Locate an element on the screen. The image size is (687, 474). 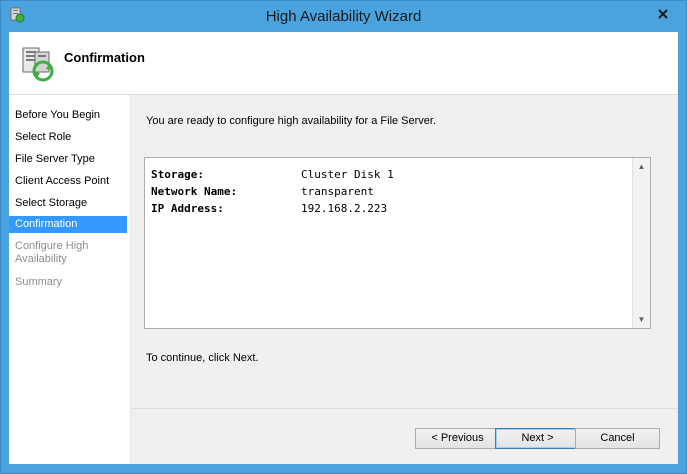
window-title: High Availability Wizard is located at coordinates (343, 16).